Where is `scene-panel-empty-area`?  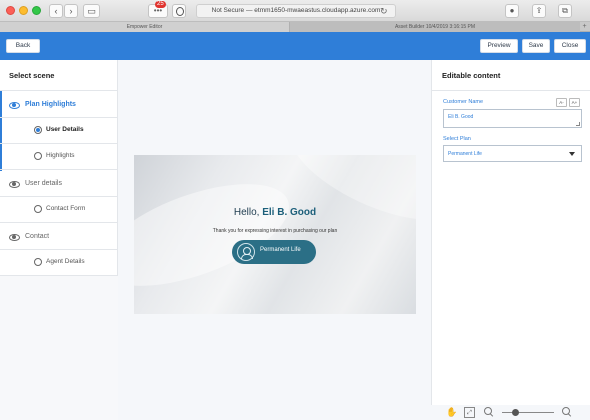
scene-panel-empty-area is located at coordinates (59, 348).